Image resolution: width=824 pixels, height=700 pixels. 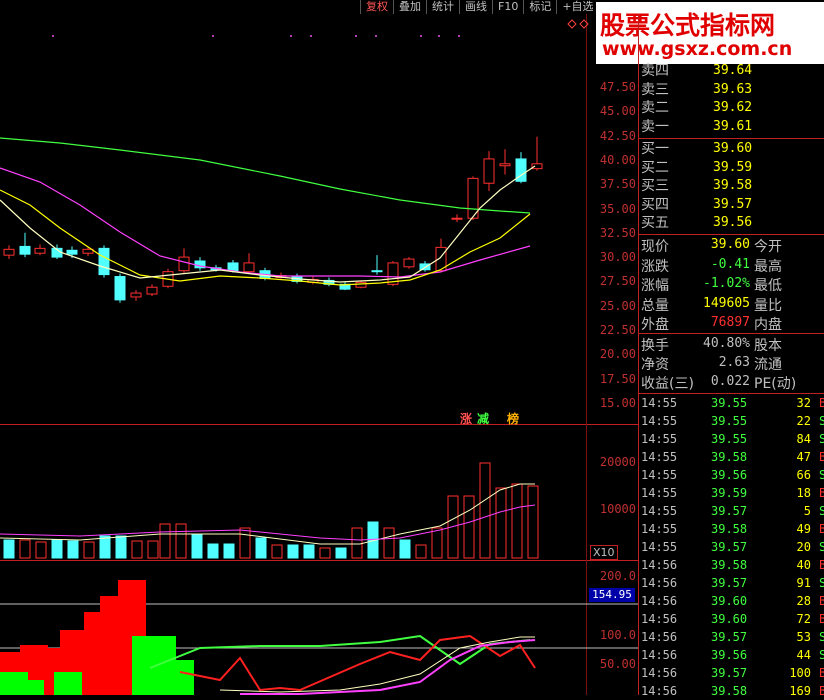 What do you see at coordinates (734, 362) in the screenshot?
I see `quote-value: 2.63` at bounding box center [734, 362].